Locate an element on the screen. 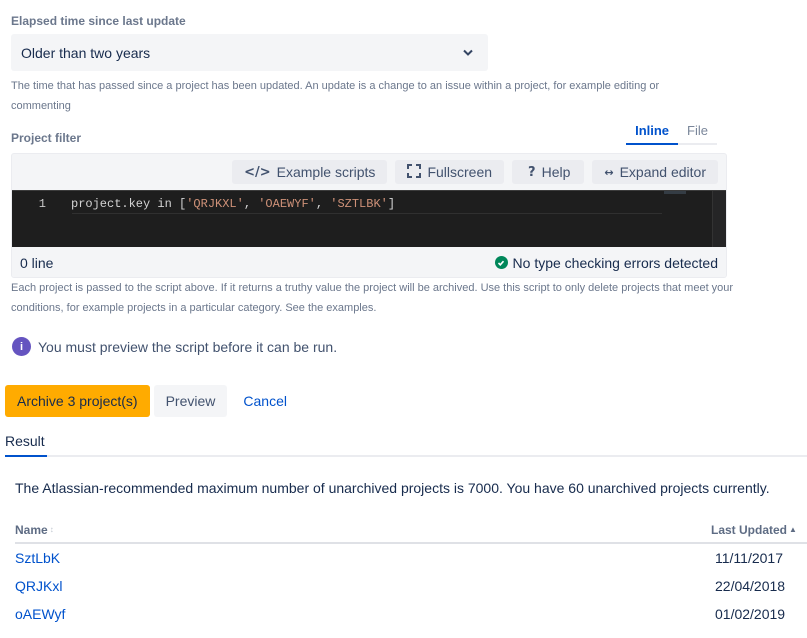 The height and width of the screenshot is (638, 807). fullscreen-icon is located at coordinates (414, 172).